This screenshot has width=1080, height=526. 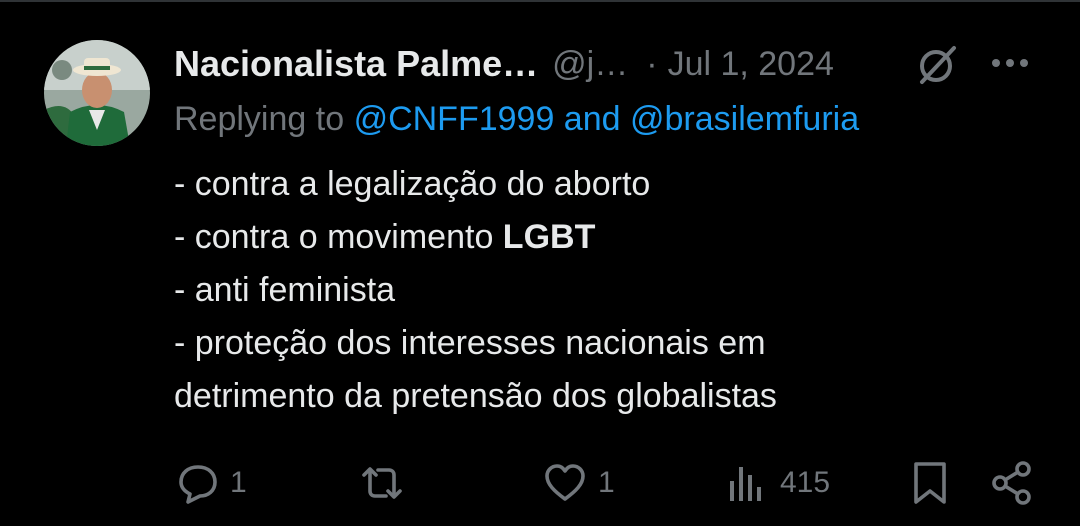 What do you see at coordinates (470, 343) in the screenshot?
I see `text-line: - proteção dos interesses nacionais em` at bounding box center [470, 343].